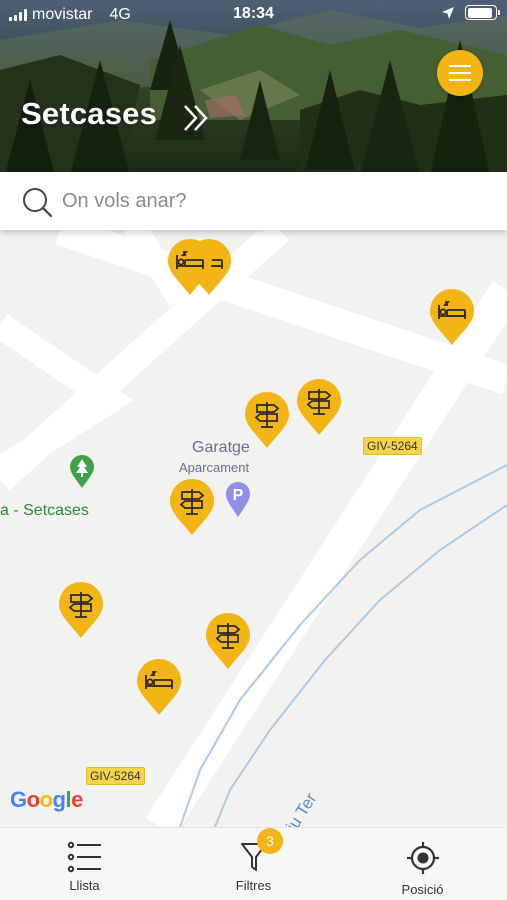 Image resolution: width=507 pixels, height=900 pixels. I want to click on tab-filtres: Filtres, so click(253, 864).